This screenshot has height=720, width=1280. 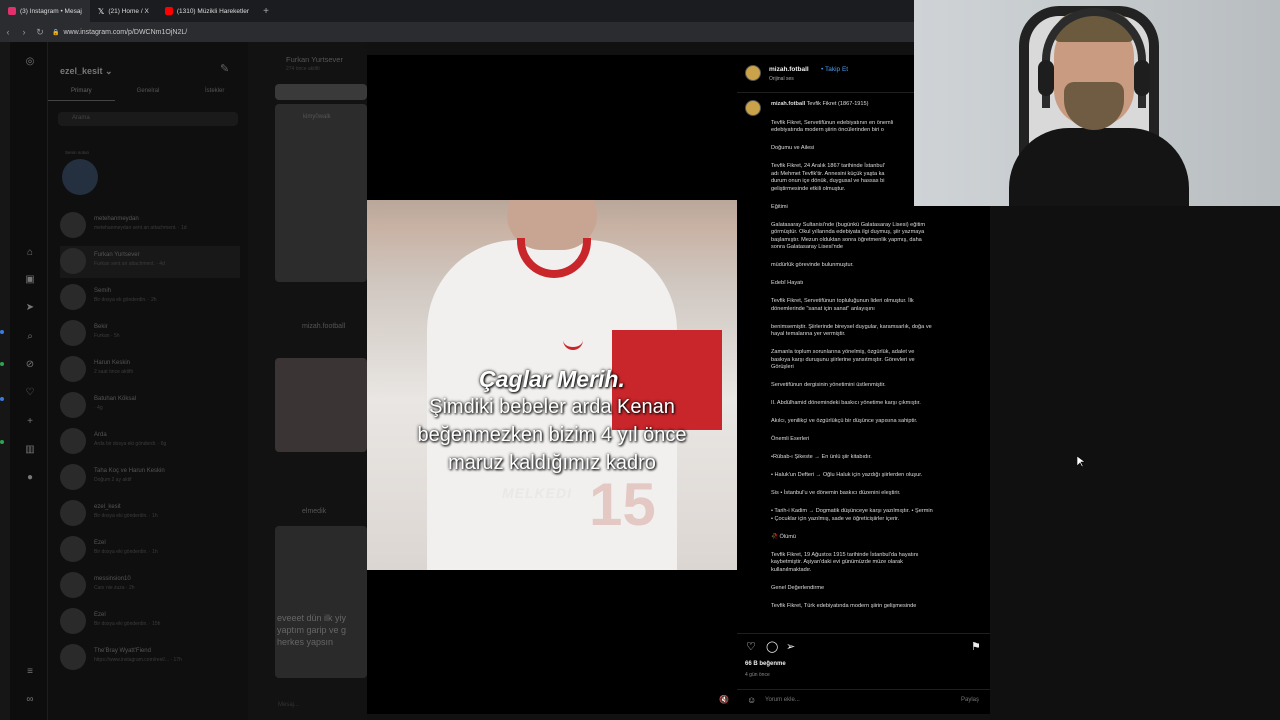 I want to click on heart-icon: ♡, so click(x=751, y=646).